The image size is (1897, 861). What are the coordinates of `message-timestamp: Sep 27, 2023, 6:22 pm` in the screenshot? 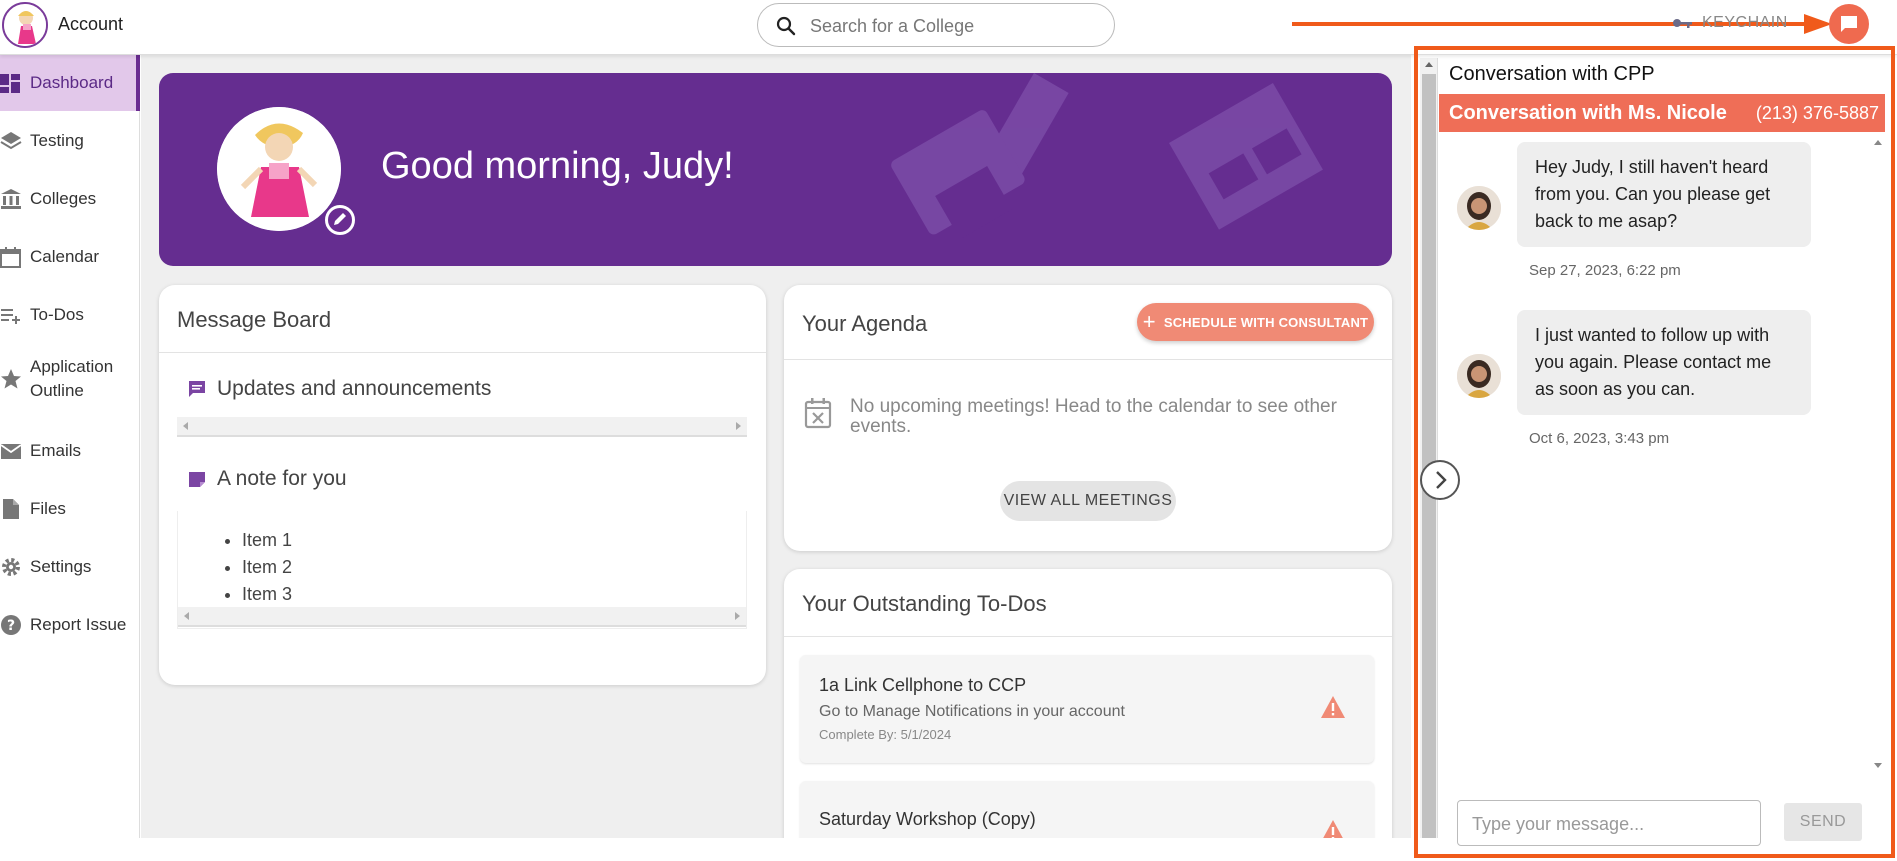 It's located at (1605, 270).